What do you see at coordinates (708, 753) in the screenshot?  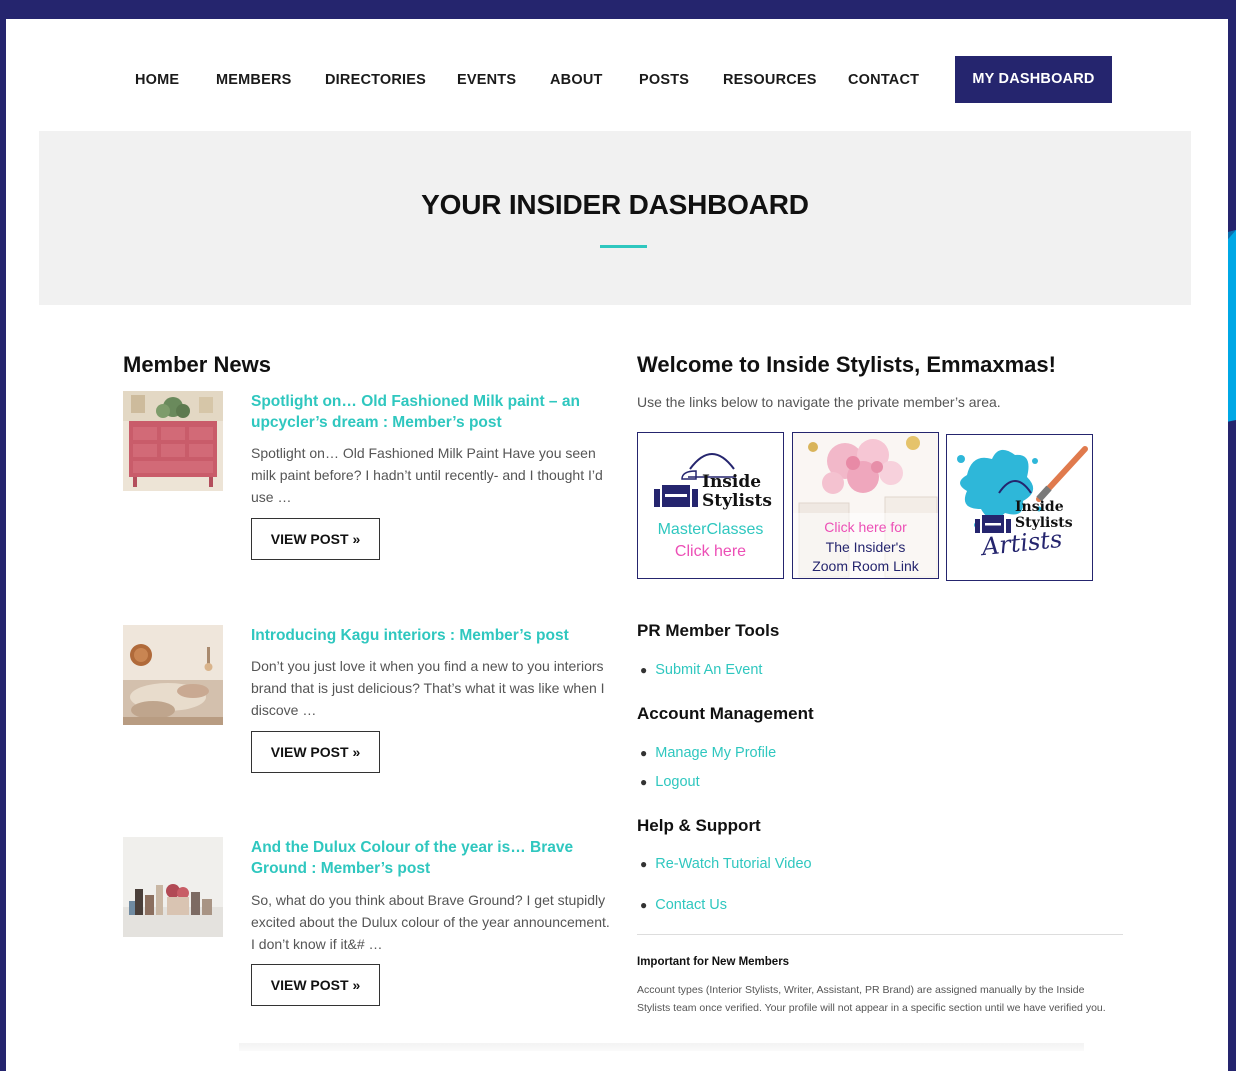 I see `manage-profile-link: ● Manage My Profile` at bounding box center [708, 753].